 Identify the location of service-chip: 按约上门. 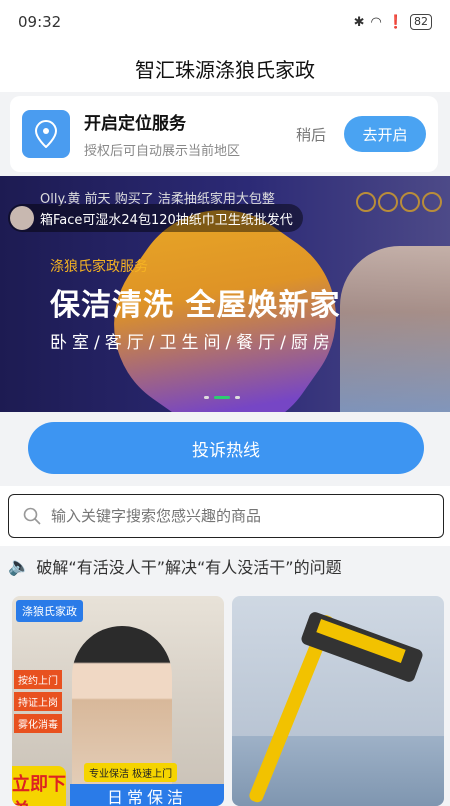
(38, 679).